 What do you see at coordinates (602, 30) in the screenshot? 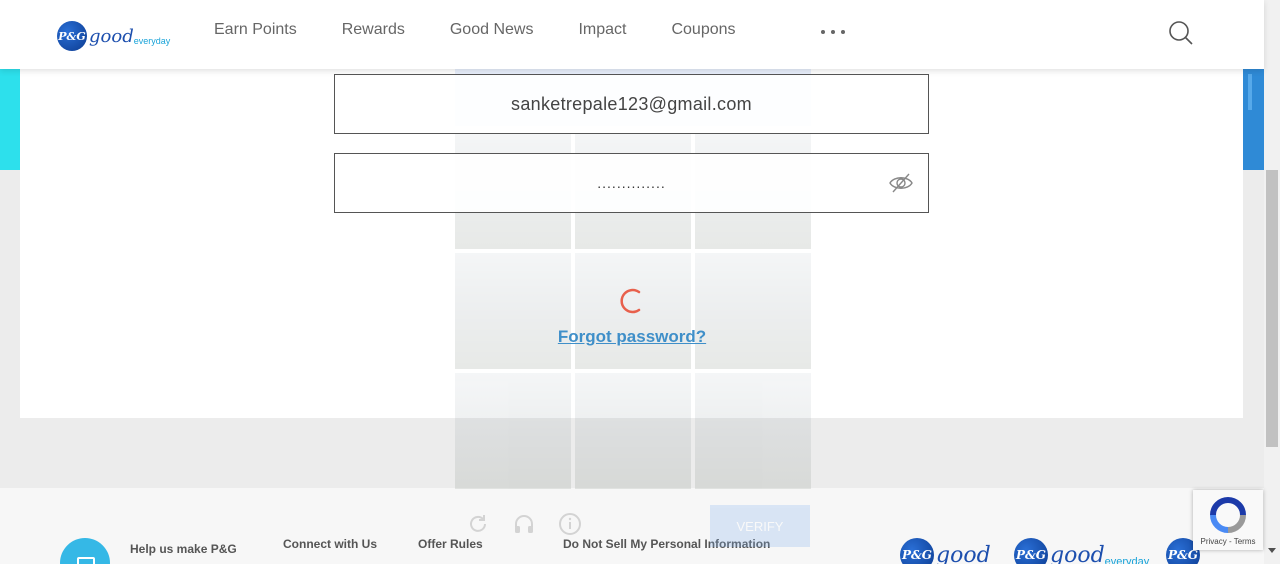
I see `nav-impact: Impact` at bounding box center [602, 30].